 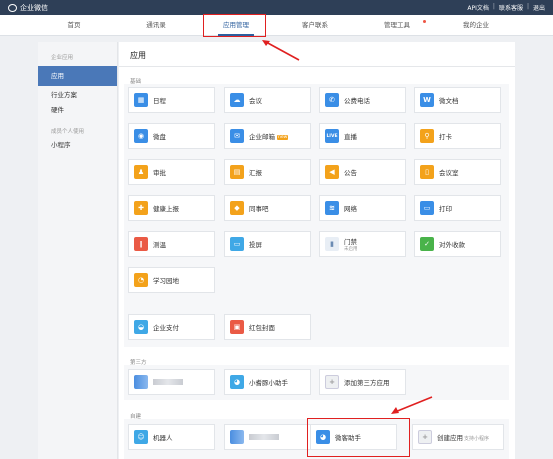 I want to click on arrow-to-nav, so click(x=282, y=51).